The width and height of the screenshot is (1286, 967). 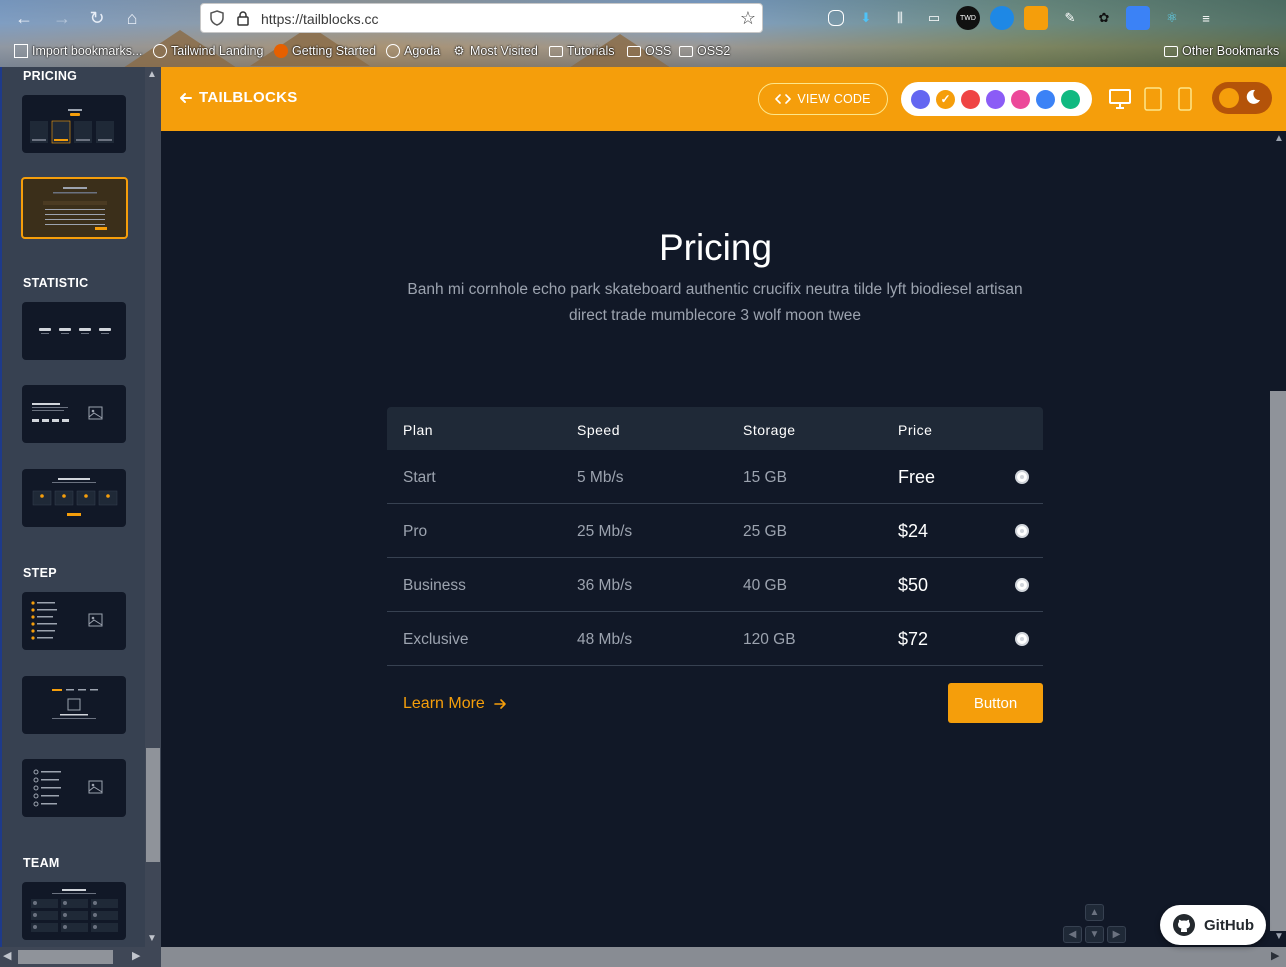 I want to click on desktop-view-icon, so click(x=1120, y=99).